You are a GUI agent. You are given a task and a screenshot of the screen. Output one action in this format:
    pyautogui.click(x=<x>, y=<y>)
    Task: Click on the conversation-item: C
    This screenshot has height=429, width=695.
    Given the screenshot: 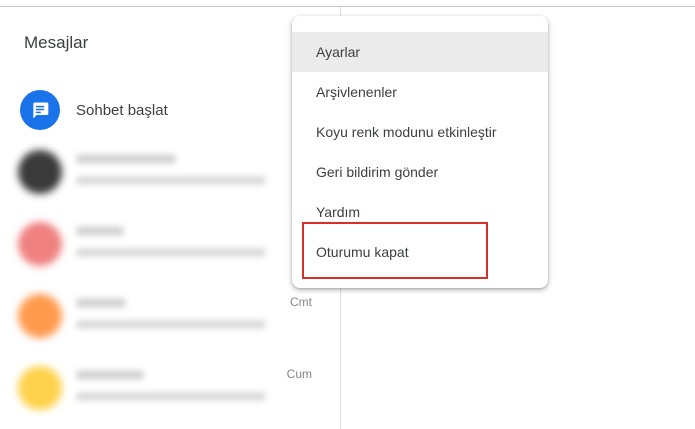 What is the action you would take?
    pyautogui.click(x=170, y=244)
    